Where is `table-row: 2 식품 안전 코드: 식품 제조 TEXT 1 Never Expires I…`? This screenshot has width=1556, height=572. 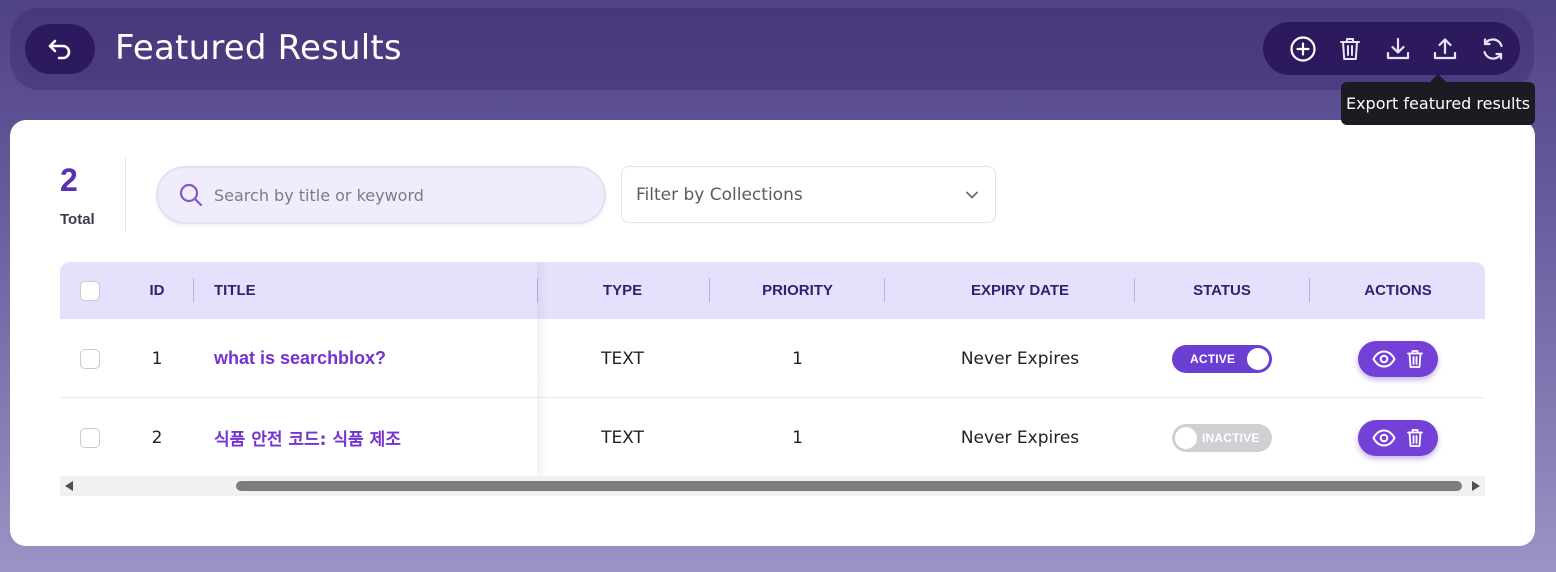 table-row: 2 식품 안전 코드: 식품 제조 TEXT 1 Never Expires I… is located at coordinates (772, 437).